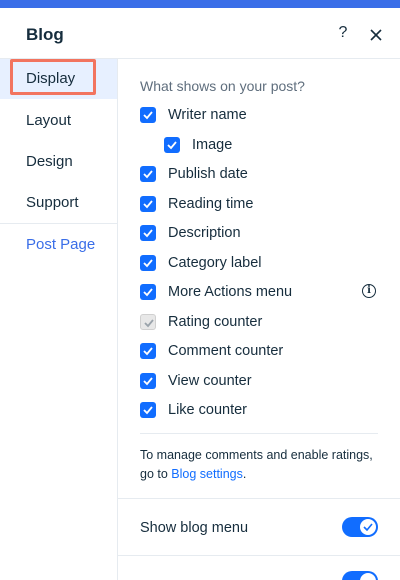  Describe the element at coordinates (51, 78) in the screenshot. I see `sidebar-item-label: Display` at that location.